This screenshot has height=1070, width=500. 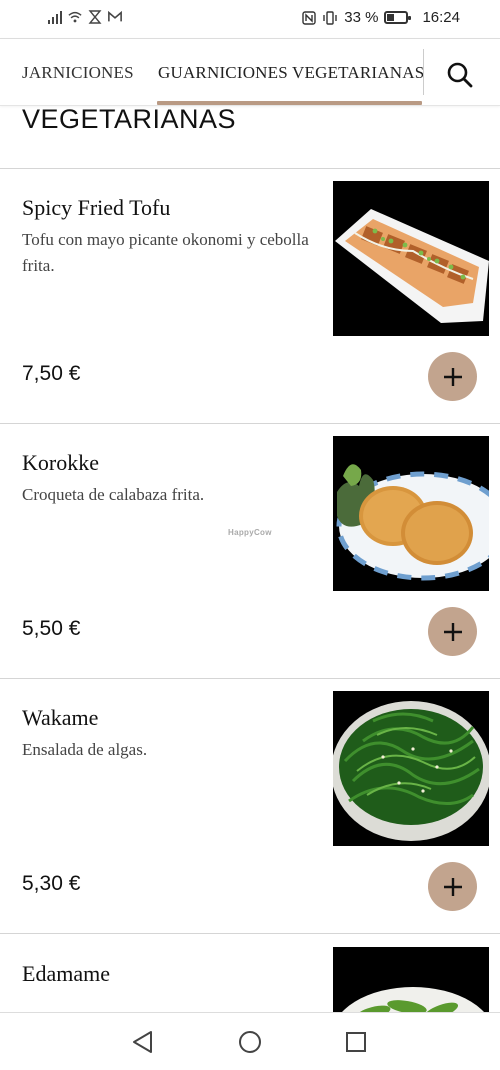 What do you see at coordinates (250, 532) in the screenshot?
I see `watermark-text: HappyCow` at bounding box center [250, 532].